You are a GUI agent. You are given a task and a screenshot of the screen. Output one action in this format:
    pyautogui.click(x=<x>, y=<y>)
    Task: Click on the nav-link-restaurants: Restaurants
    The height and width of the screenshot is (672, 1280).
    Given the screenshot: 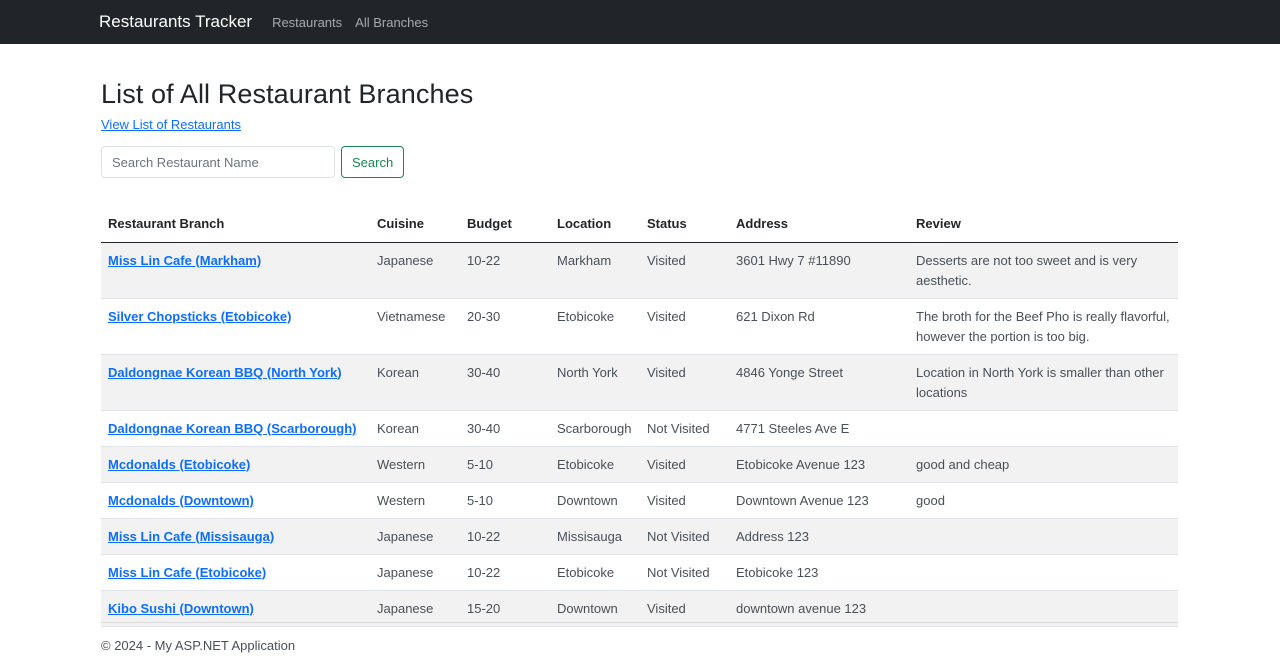 What is the action you would take?
    pyautogui.click(x=307, y=22)
    